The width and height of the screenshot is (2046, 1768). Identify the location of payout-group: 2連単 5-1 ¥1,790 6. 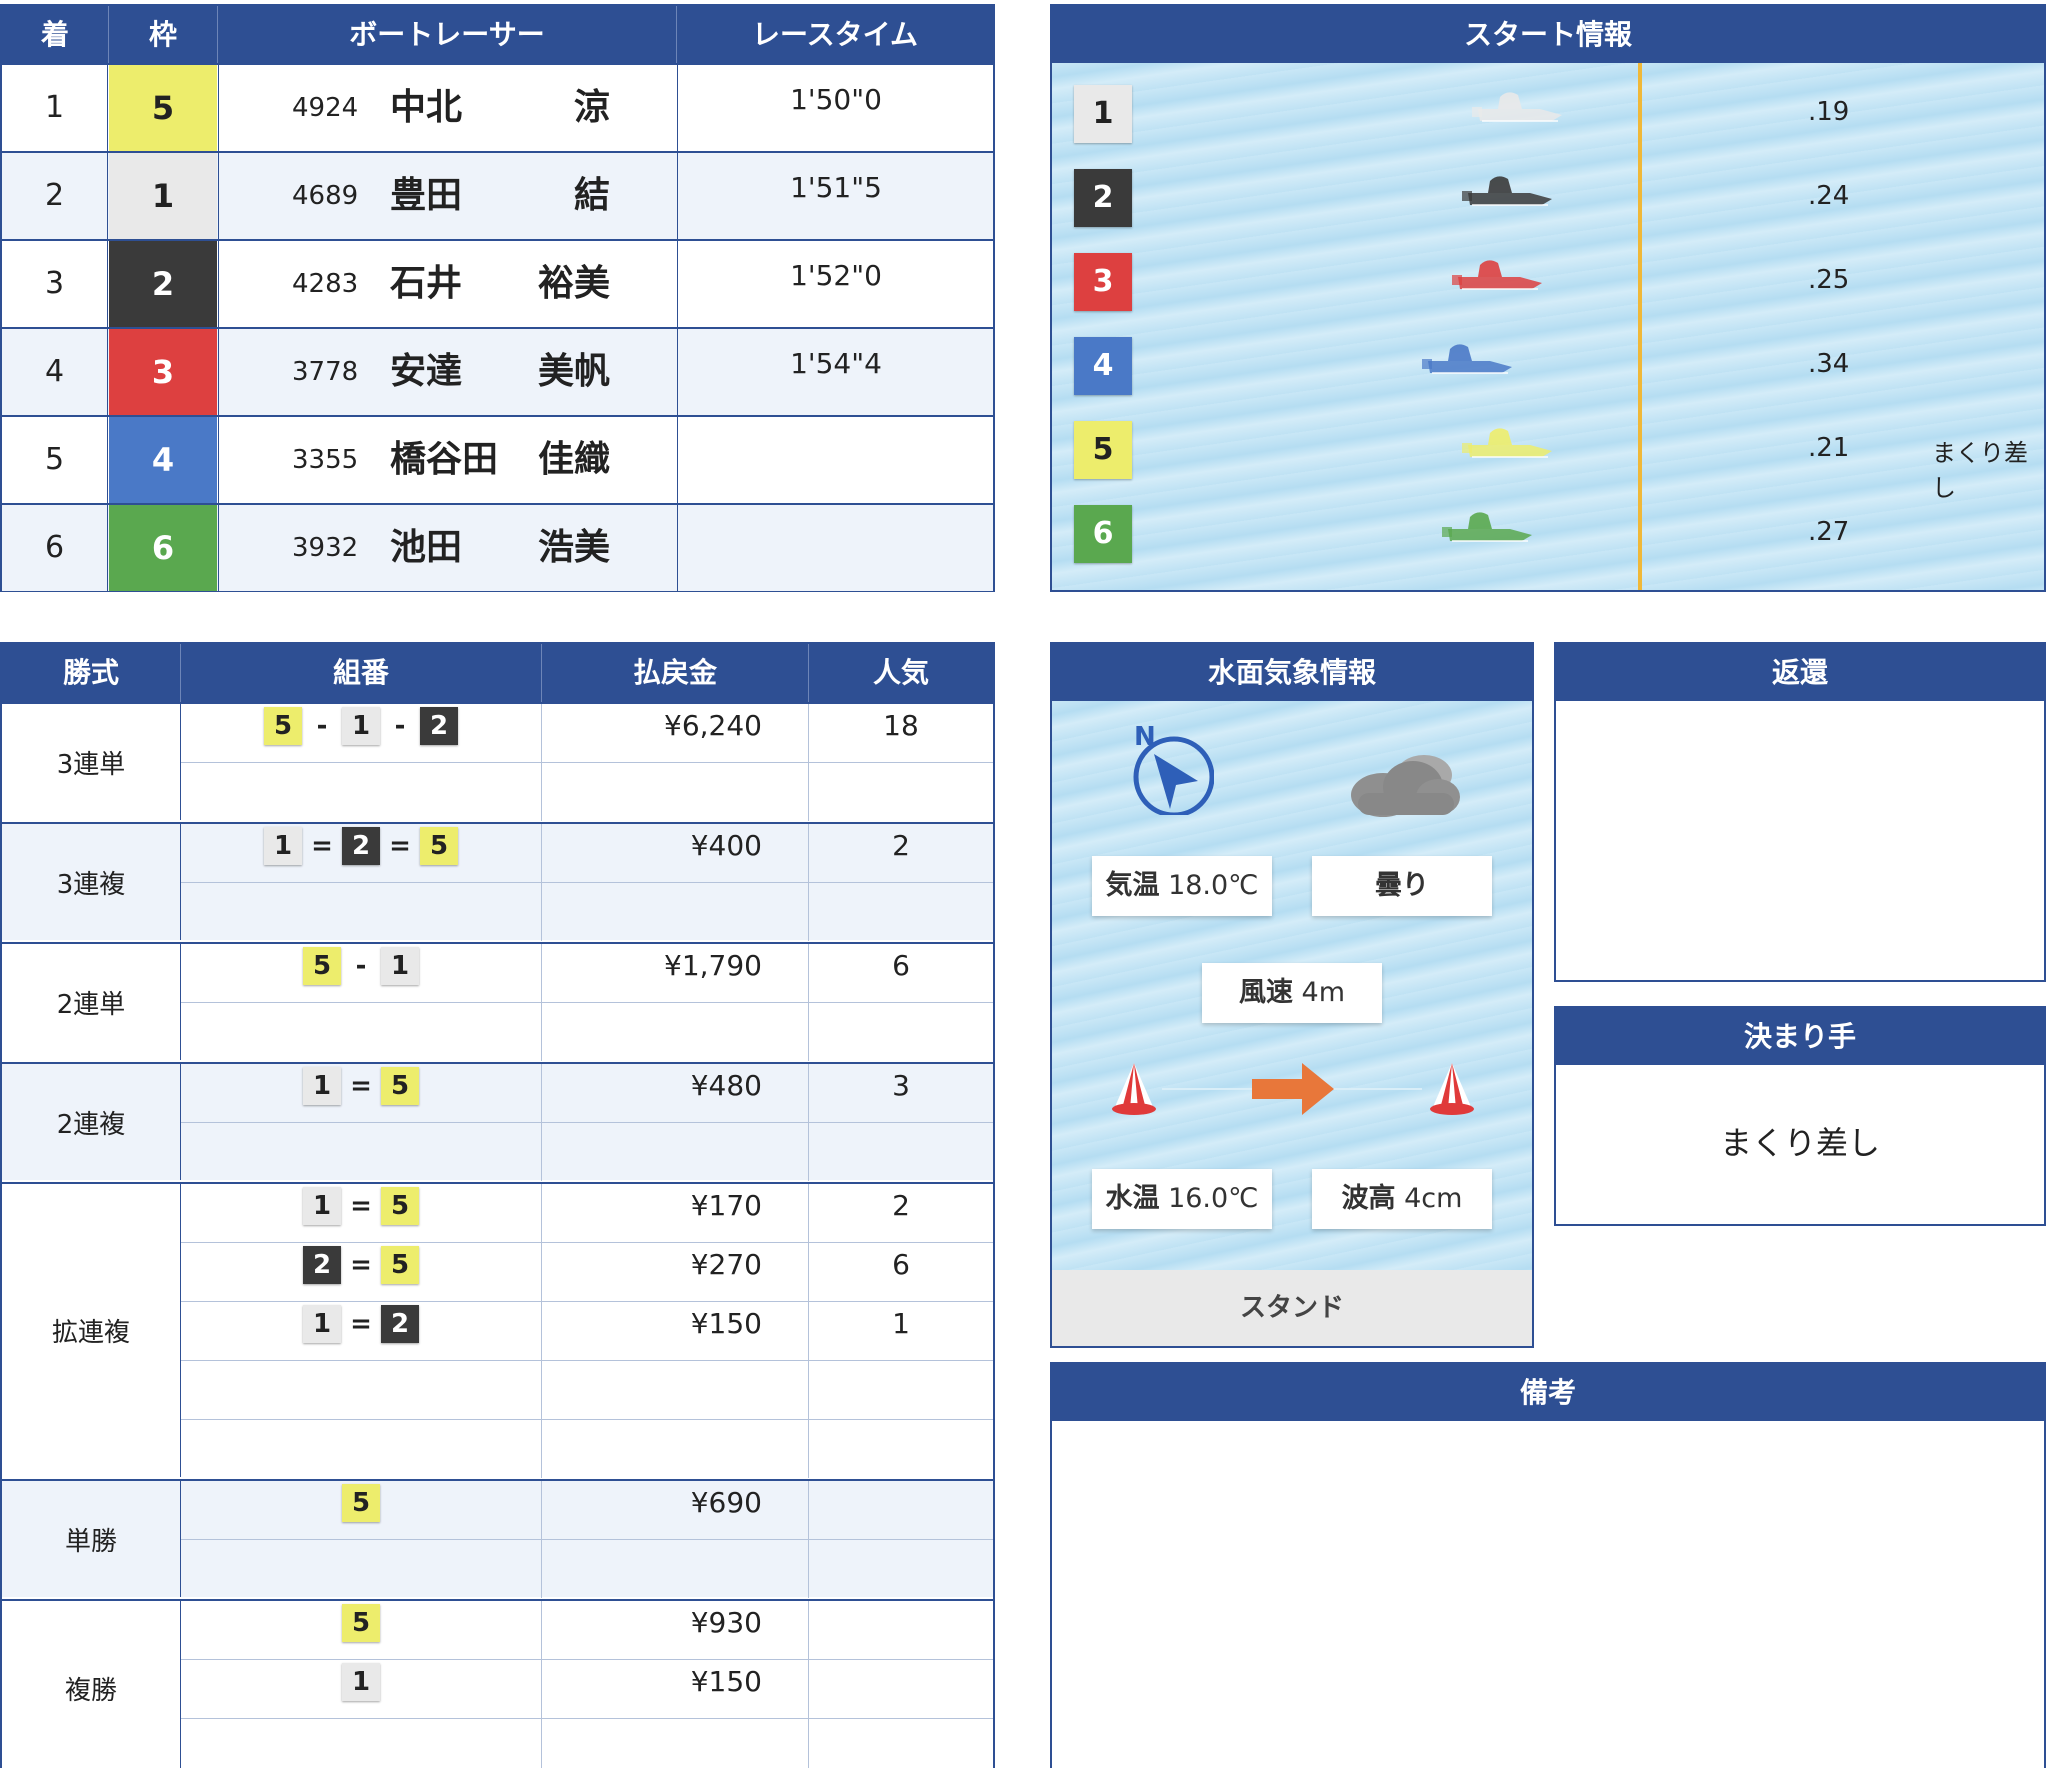
(497, 1002).